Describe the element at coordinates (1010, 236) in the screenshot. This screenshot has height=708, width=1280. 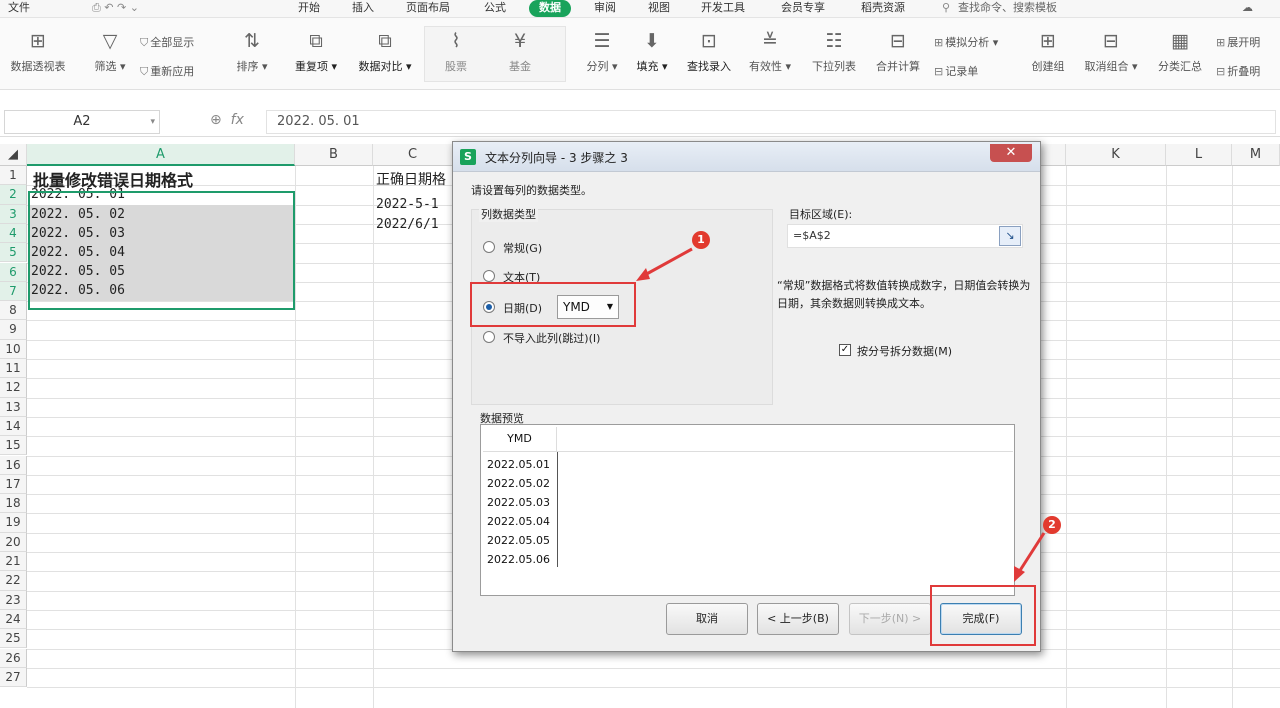
I see `range-picker-icon: ↘` at that location.